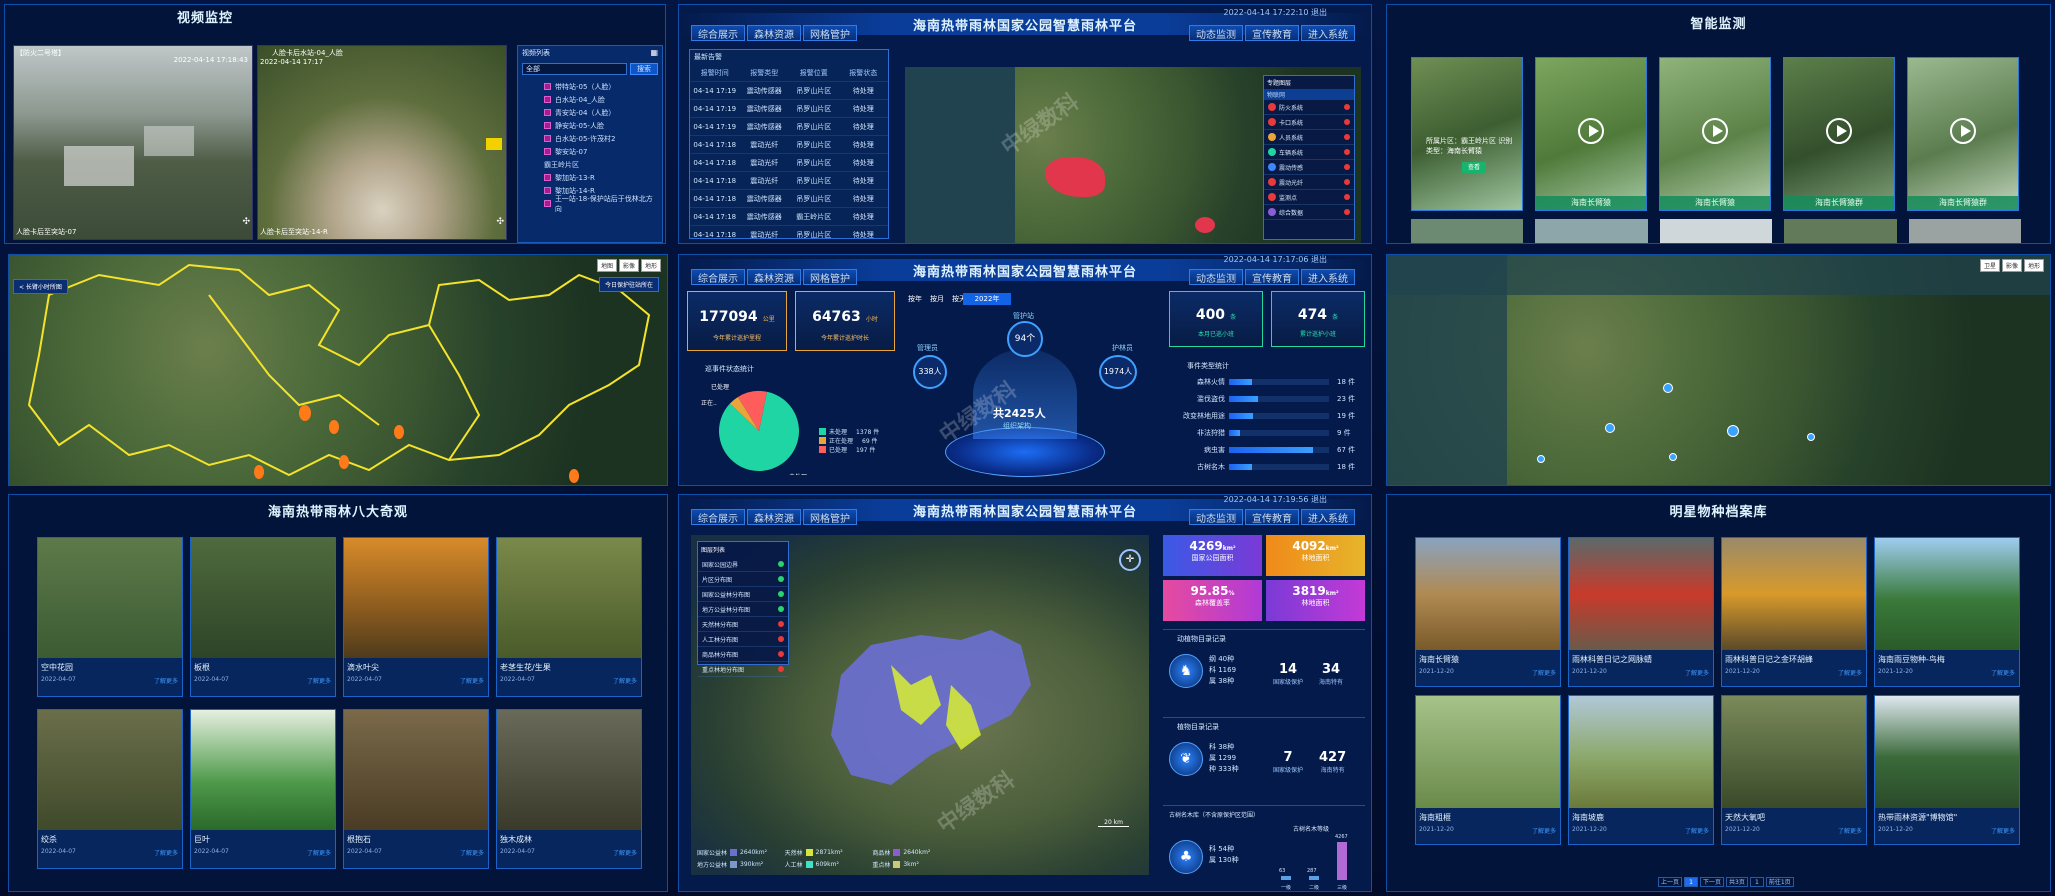 This screenshot has height=896, width=2055. Describe the element at coordinates (1779, 882) in the screenshot. I see `pager-item: 前往1页` at that location.